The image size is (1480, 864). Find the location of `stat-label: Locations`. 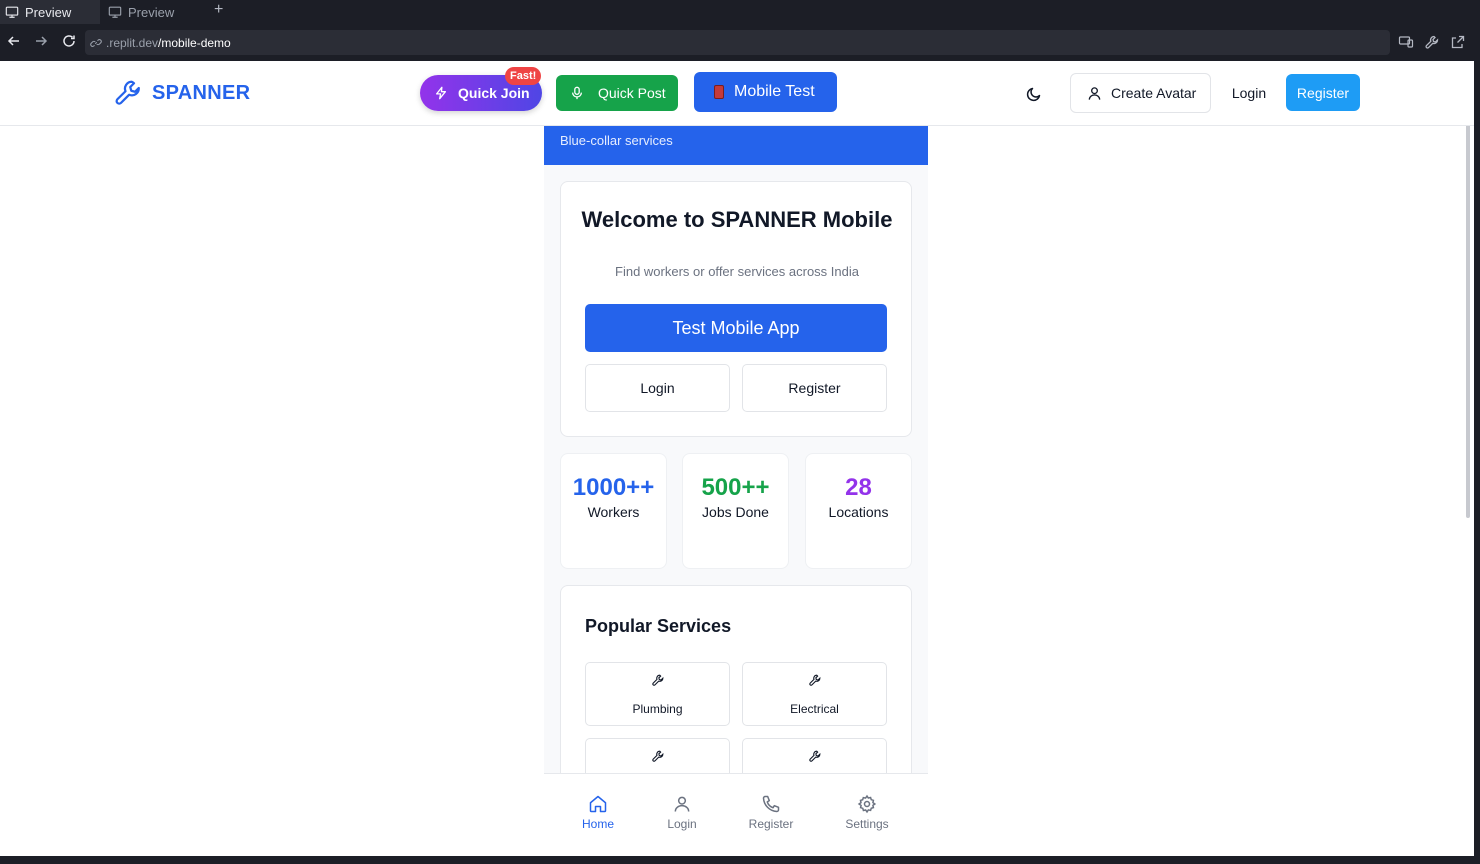

stat-label: Locations is located at coordinates (858, 512).